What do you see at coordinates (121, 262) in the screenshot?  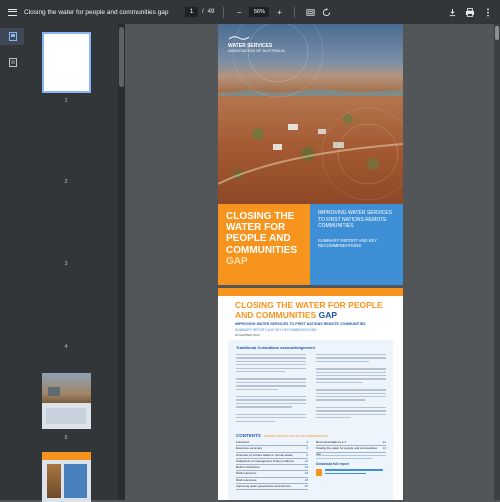 I see `sidebar-scrollbar` at bounding box center [121, 262].